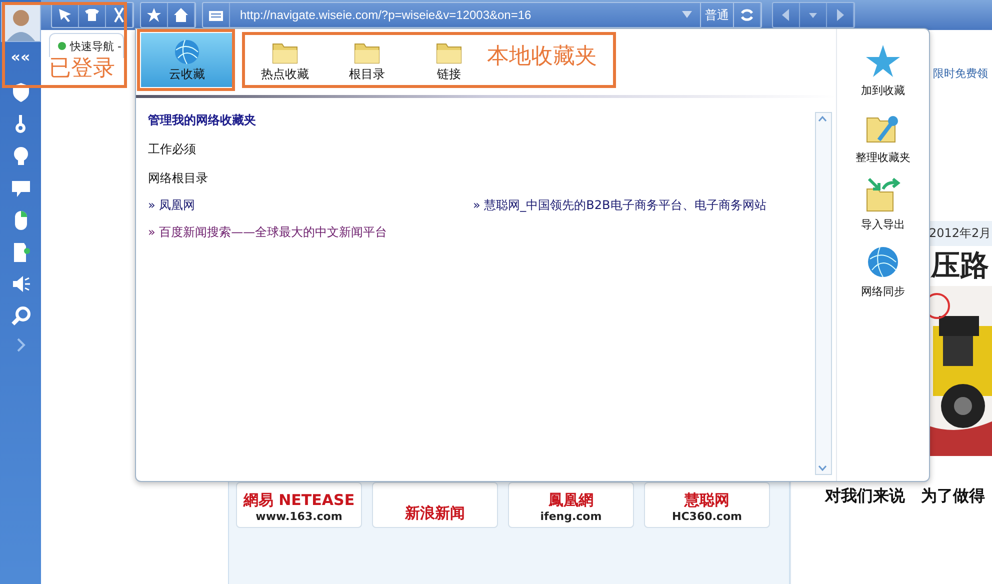 The height and width of the screenshot is (584, 992). I want to click on chevron-icon, so click(20, 345).